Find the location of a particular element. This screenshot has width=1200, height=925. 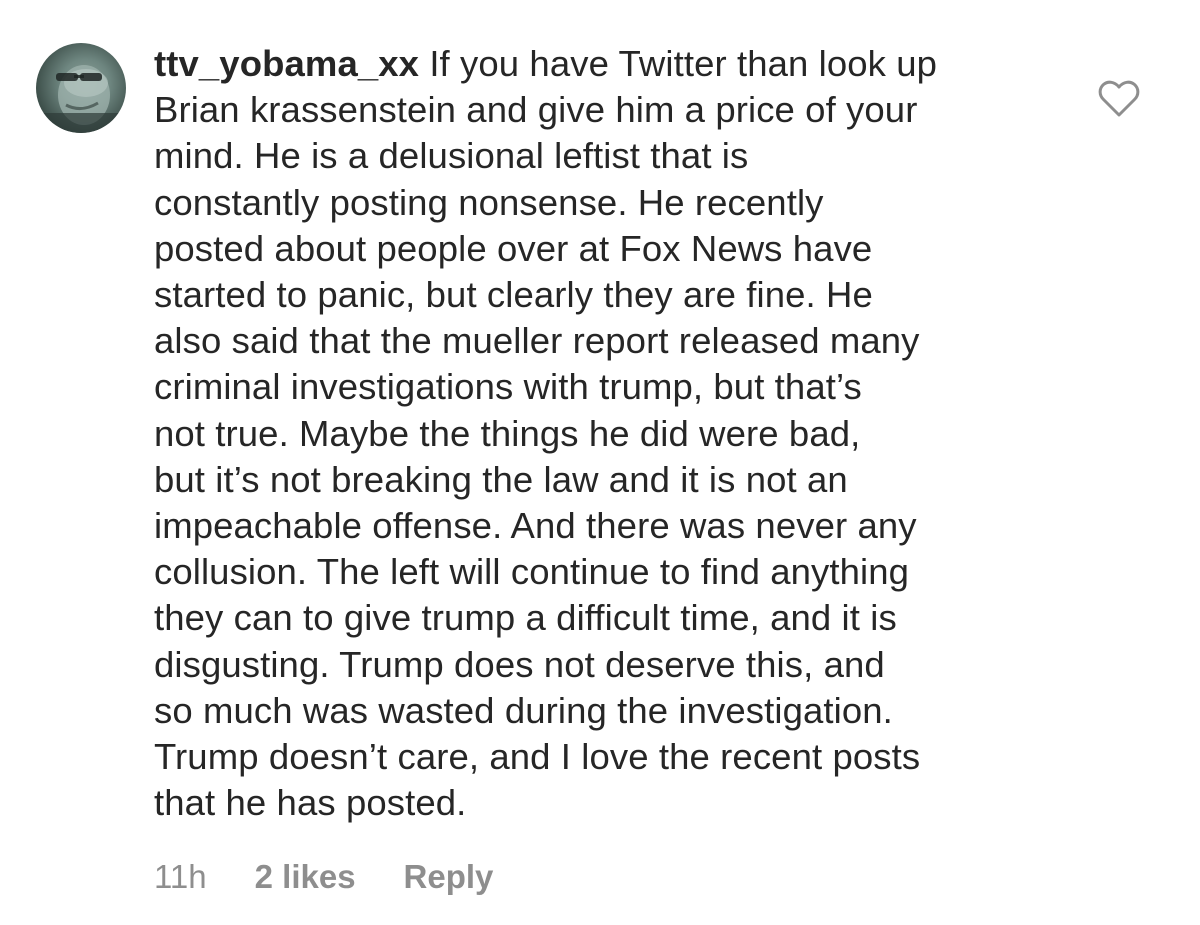

like-button is located at coordinates (1119, 99).